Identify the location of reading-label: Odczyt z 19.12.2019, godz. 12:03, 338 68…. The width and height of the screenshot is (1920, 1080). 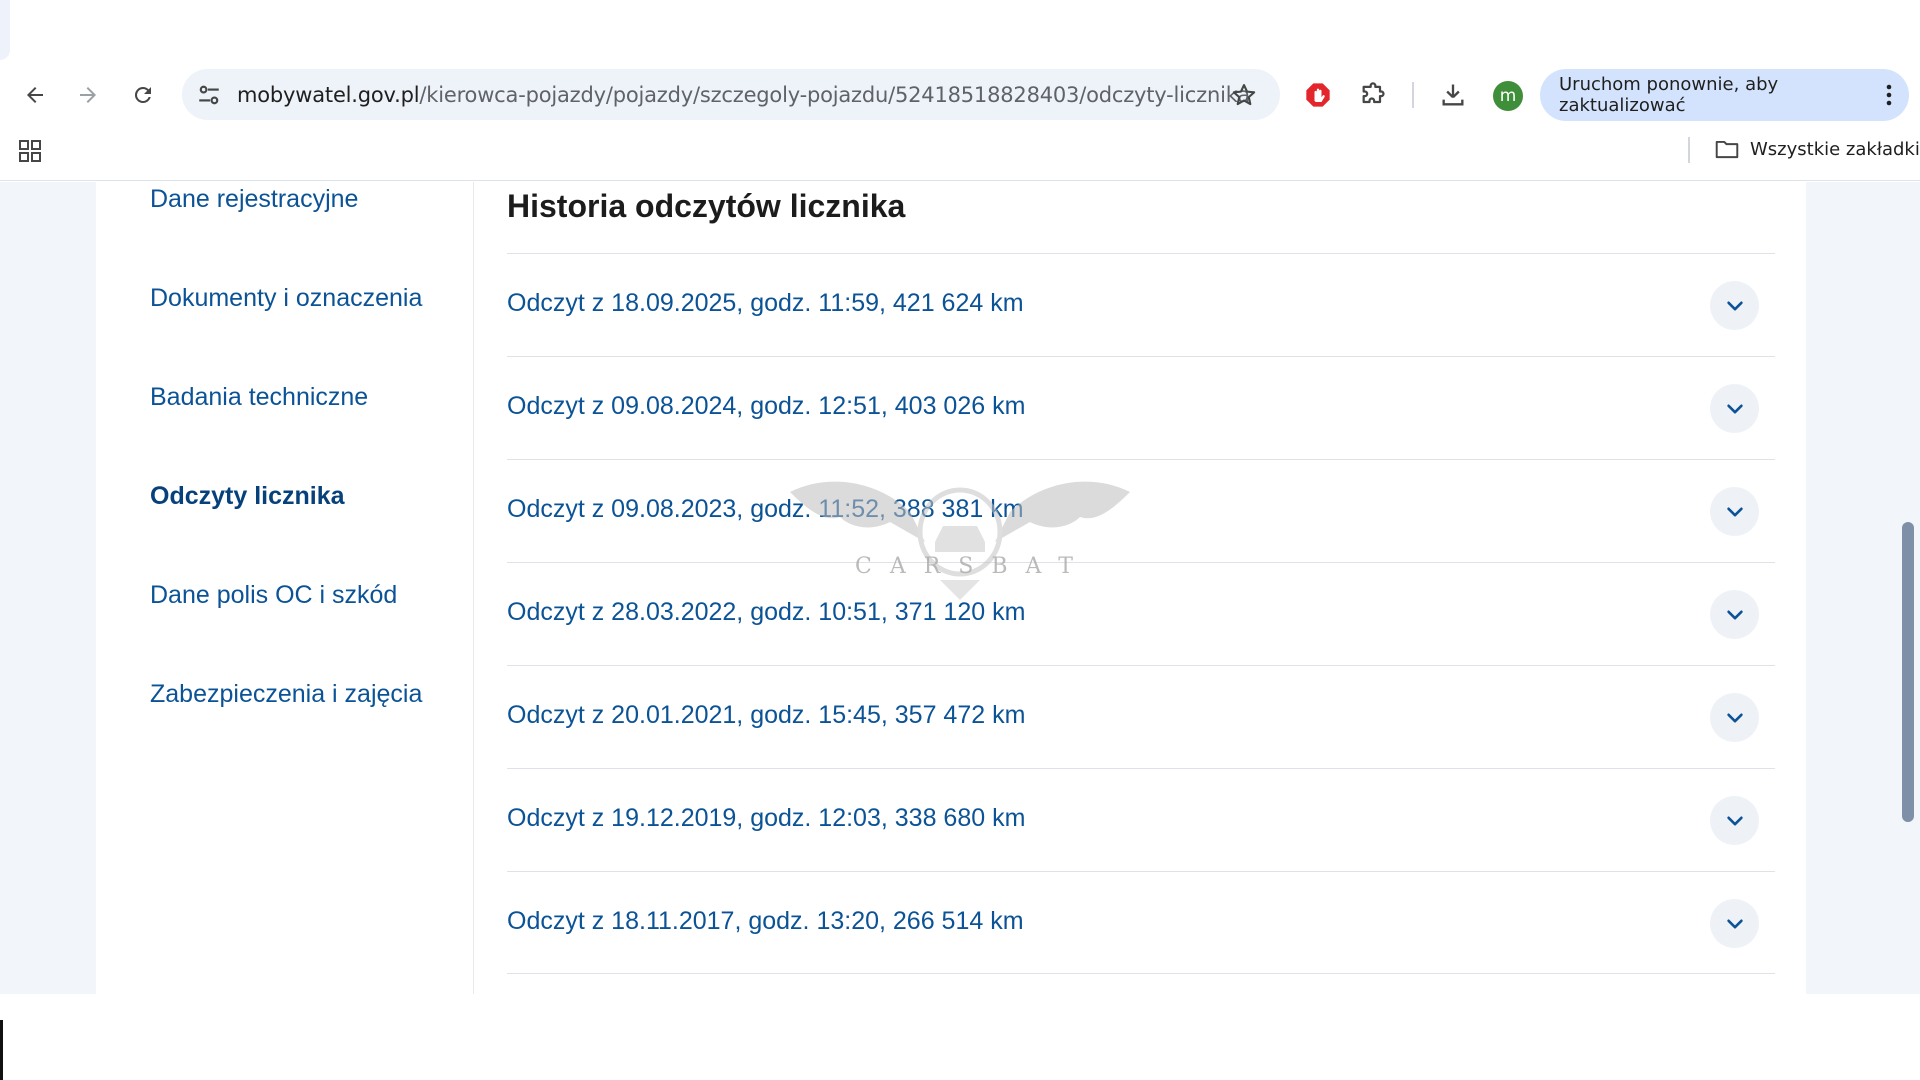
(766, 818).